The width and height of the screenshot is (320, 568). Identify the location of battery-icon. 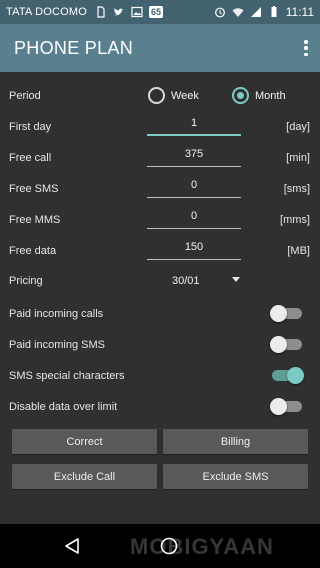
(274, 11).